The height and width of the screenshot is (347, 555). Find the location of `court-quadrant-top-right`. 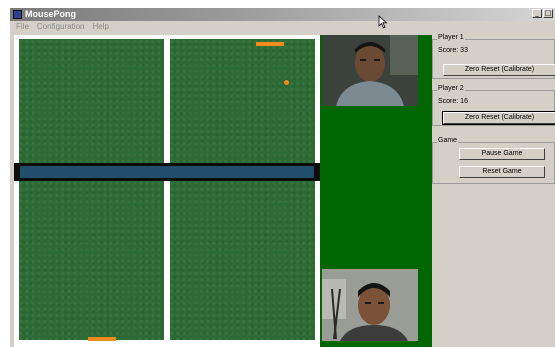

court-quadrant-top-right is located at coordinates (242, 101).